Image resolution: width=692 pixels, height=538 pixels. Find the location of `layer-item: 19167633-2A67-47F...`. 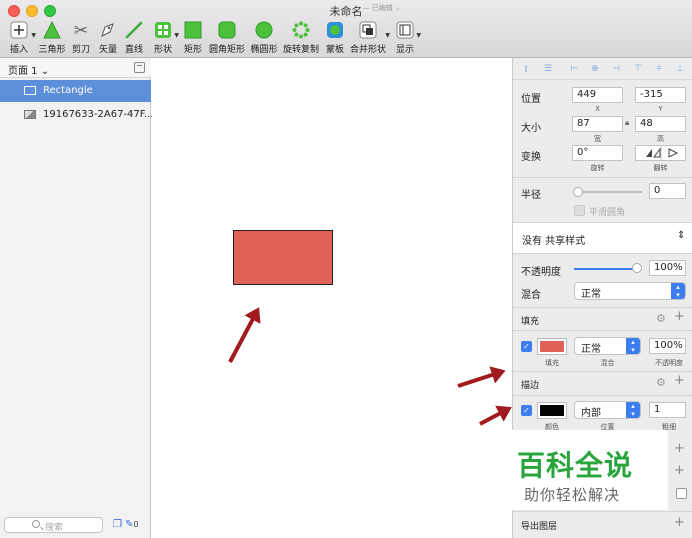

layer-item: 19167633-2A67-47F... is located at coordinates (76, 115).